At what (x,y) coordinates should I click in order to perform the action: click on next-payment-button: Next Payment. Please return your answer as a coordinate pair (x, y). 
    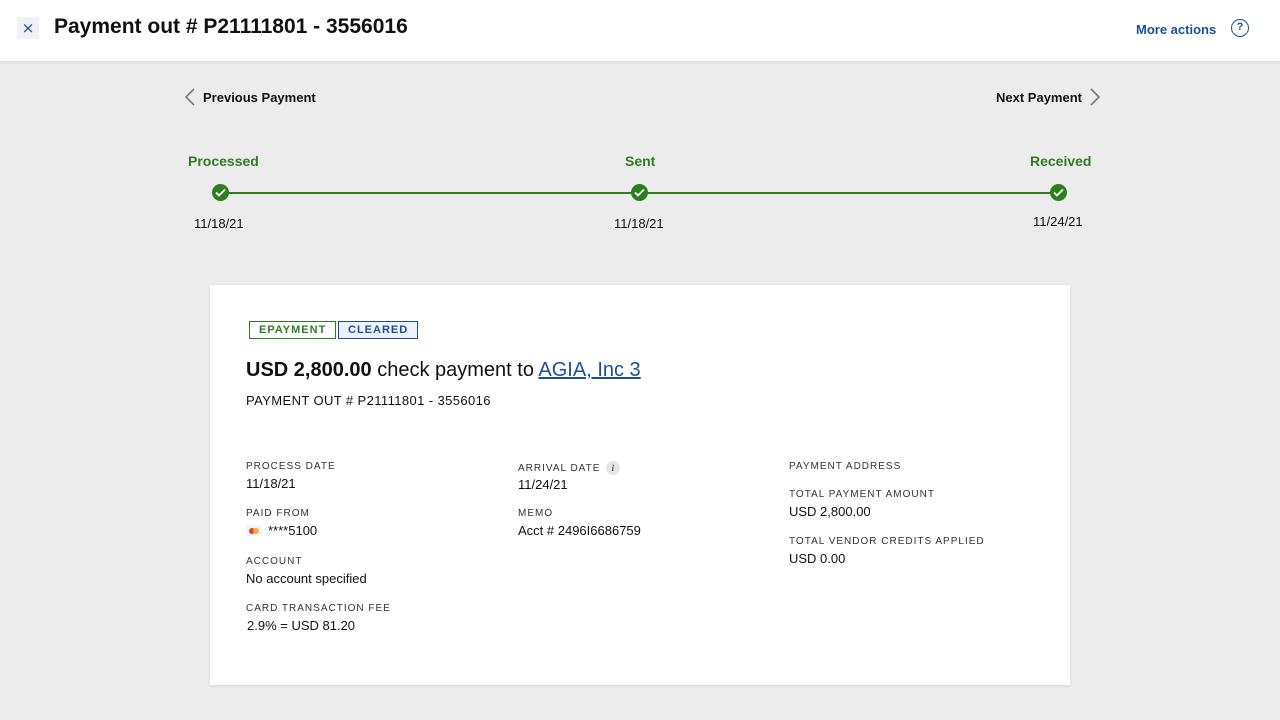
    Looking at the image, I should click on (1048, 97).